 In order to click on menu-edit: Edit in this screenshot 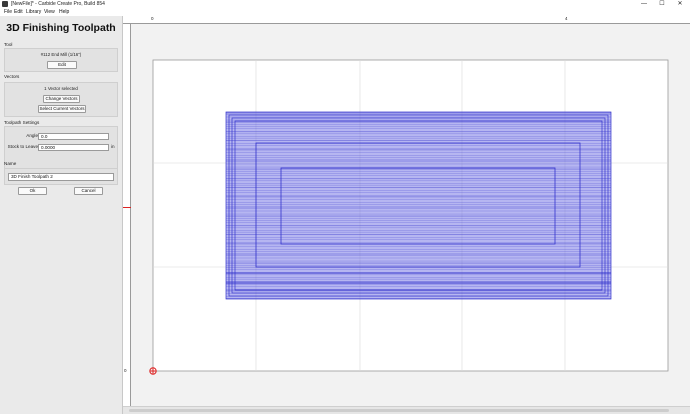, I will do `click(18, 12)`.